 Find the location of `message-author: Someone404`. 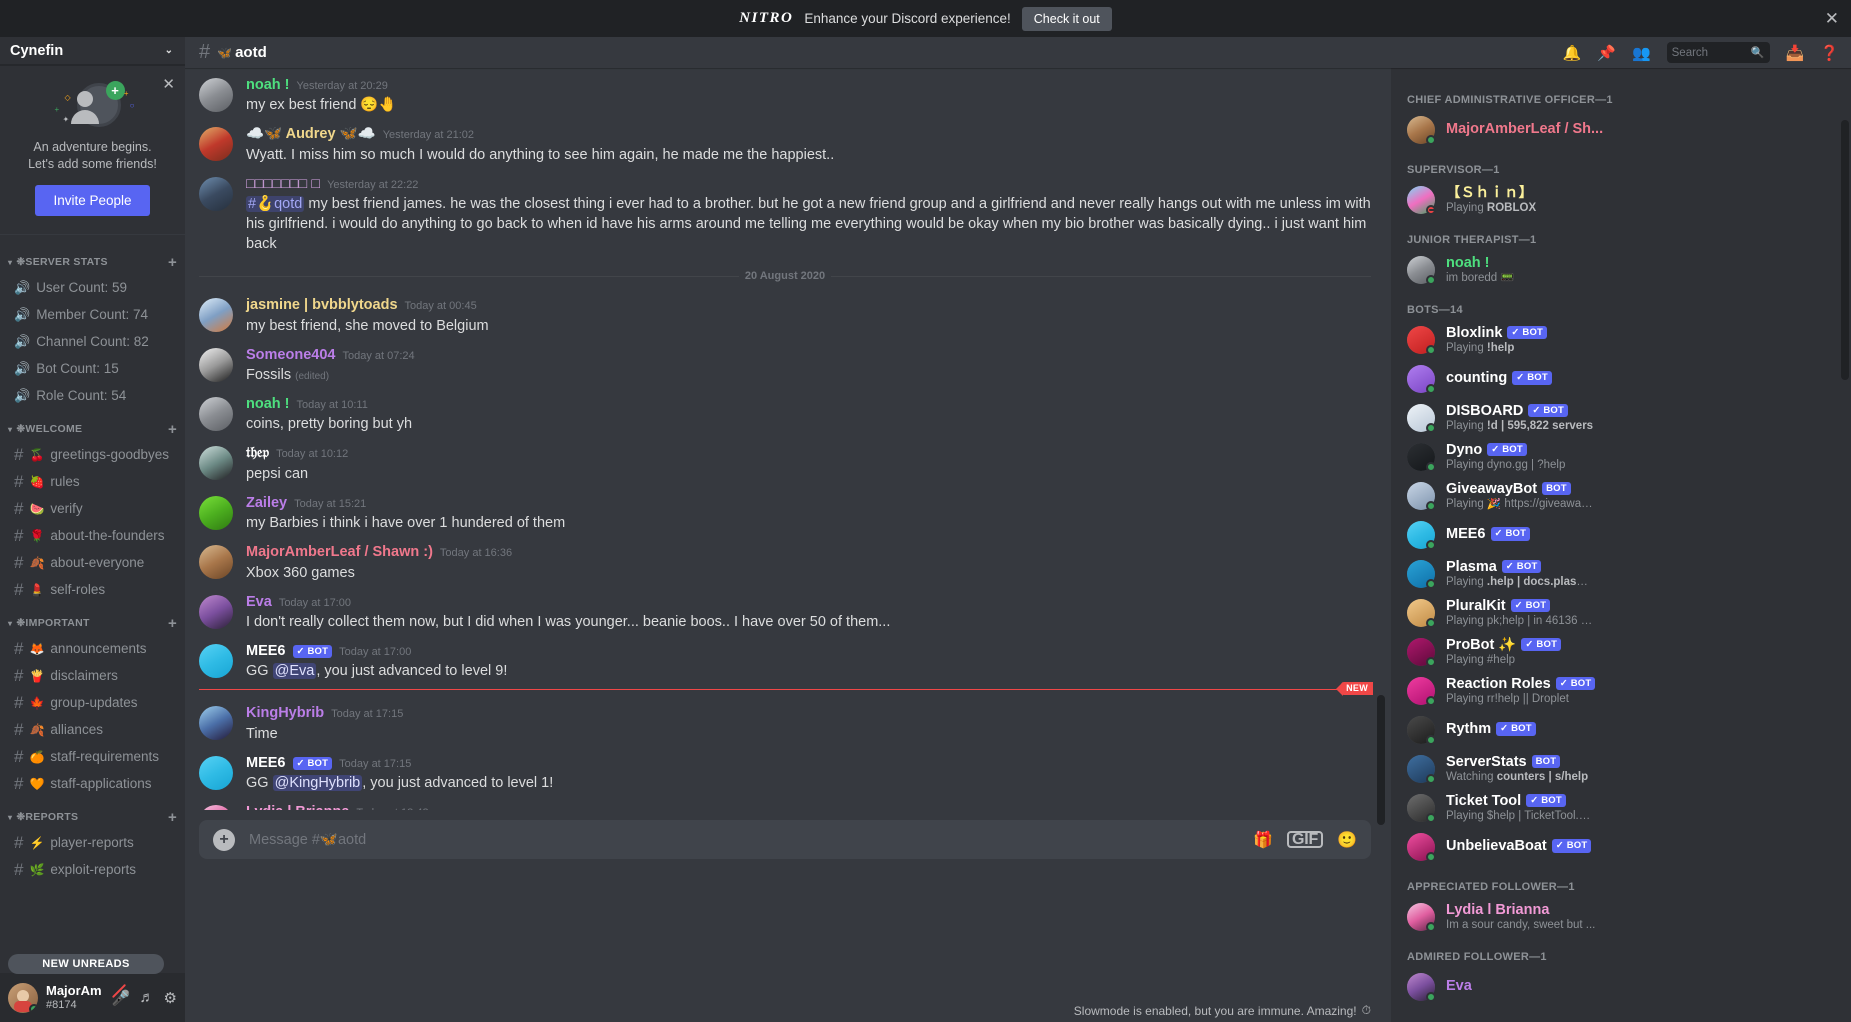

message-author: Someone404 is located at coordinates (290, 355).